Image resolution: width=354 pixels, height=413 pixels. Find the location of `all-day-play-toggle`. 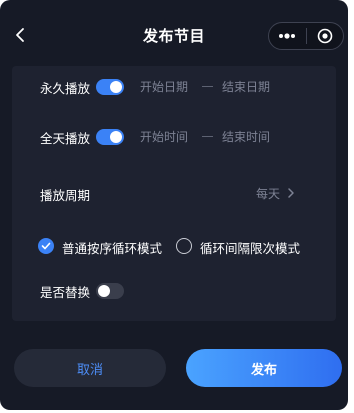

all-day-play-toggle is located at coordinates (110, 137).